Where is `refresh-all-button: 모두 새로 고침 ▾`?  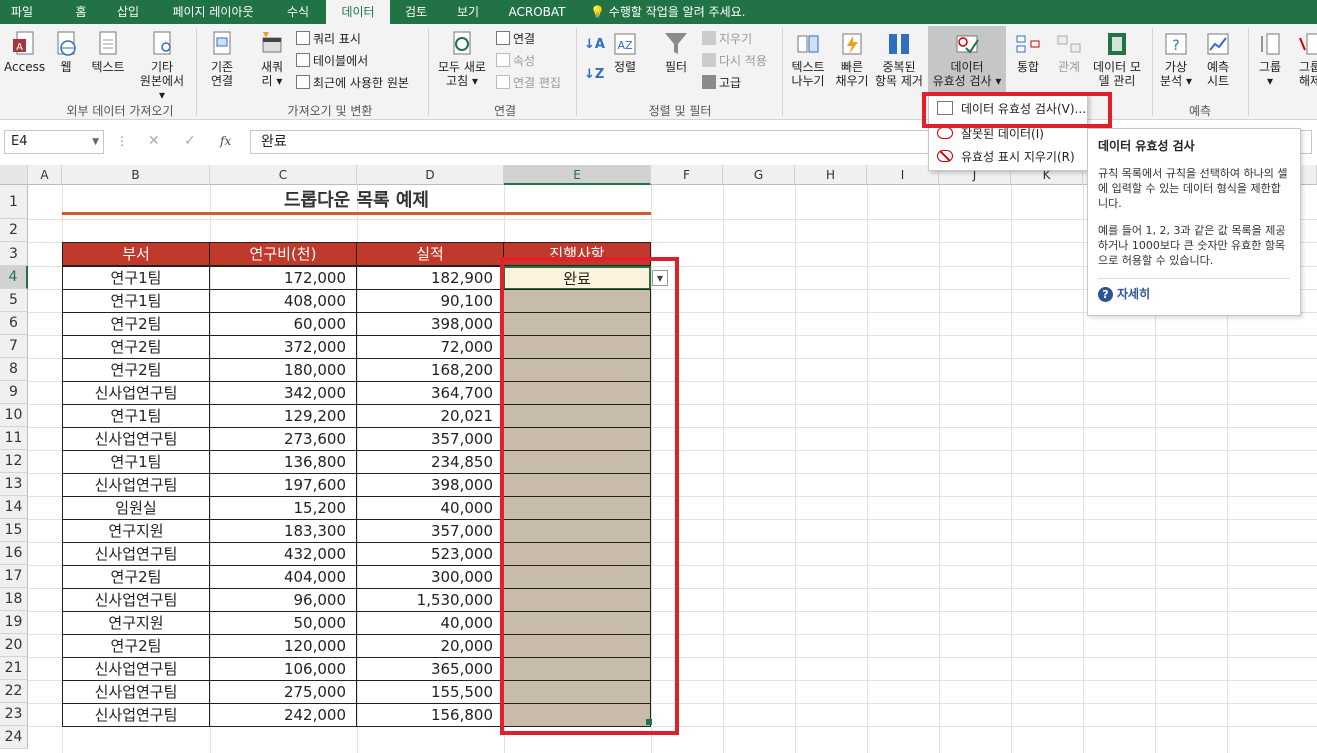 refresh-all-button: 모두 새로 고침 ▾ is located at coordinates (462, 59).